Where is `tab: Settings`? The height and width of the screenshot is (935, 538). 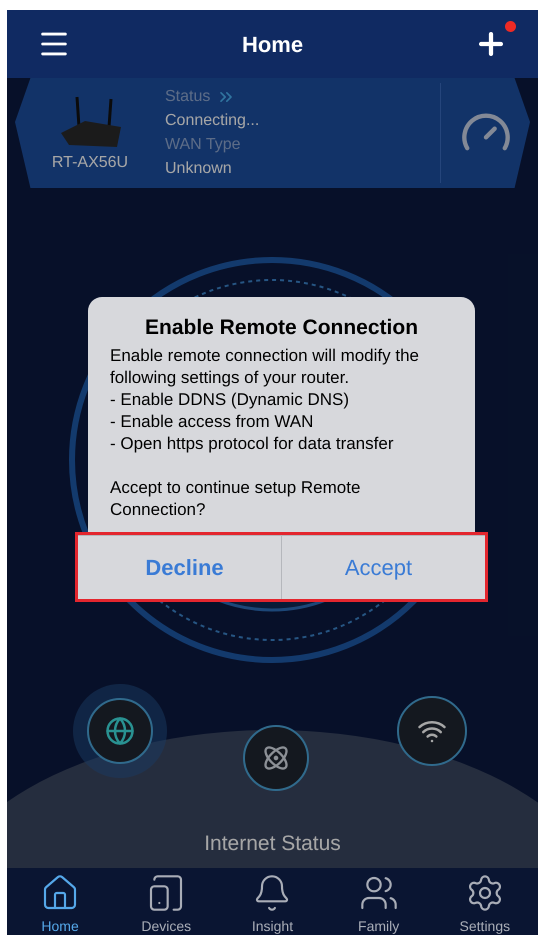 tab: Settings is located at coordinates (485, 904).